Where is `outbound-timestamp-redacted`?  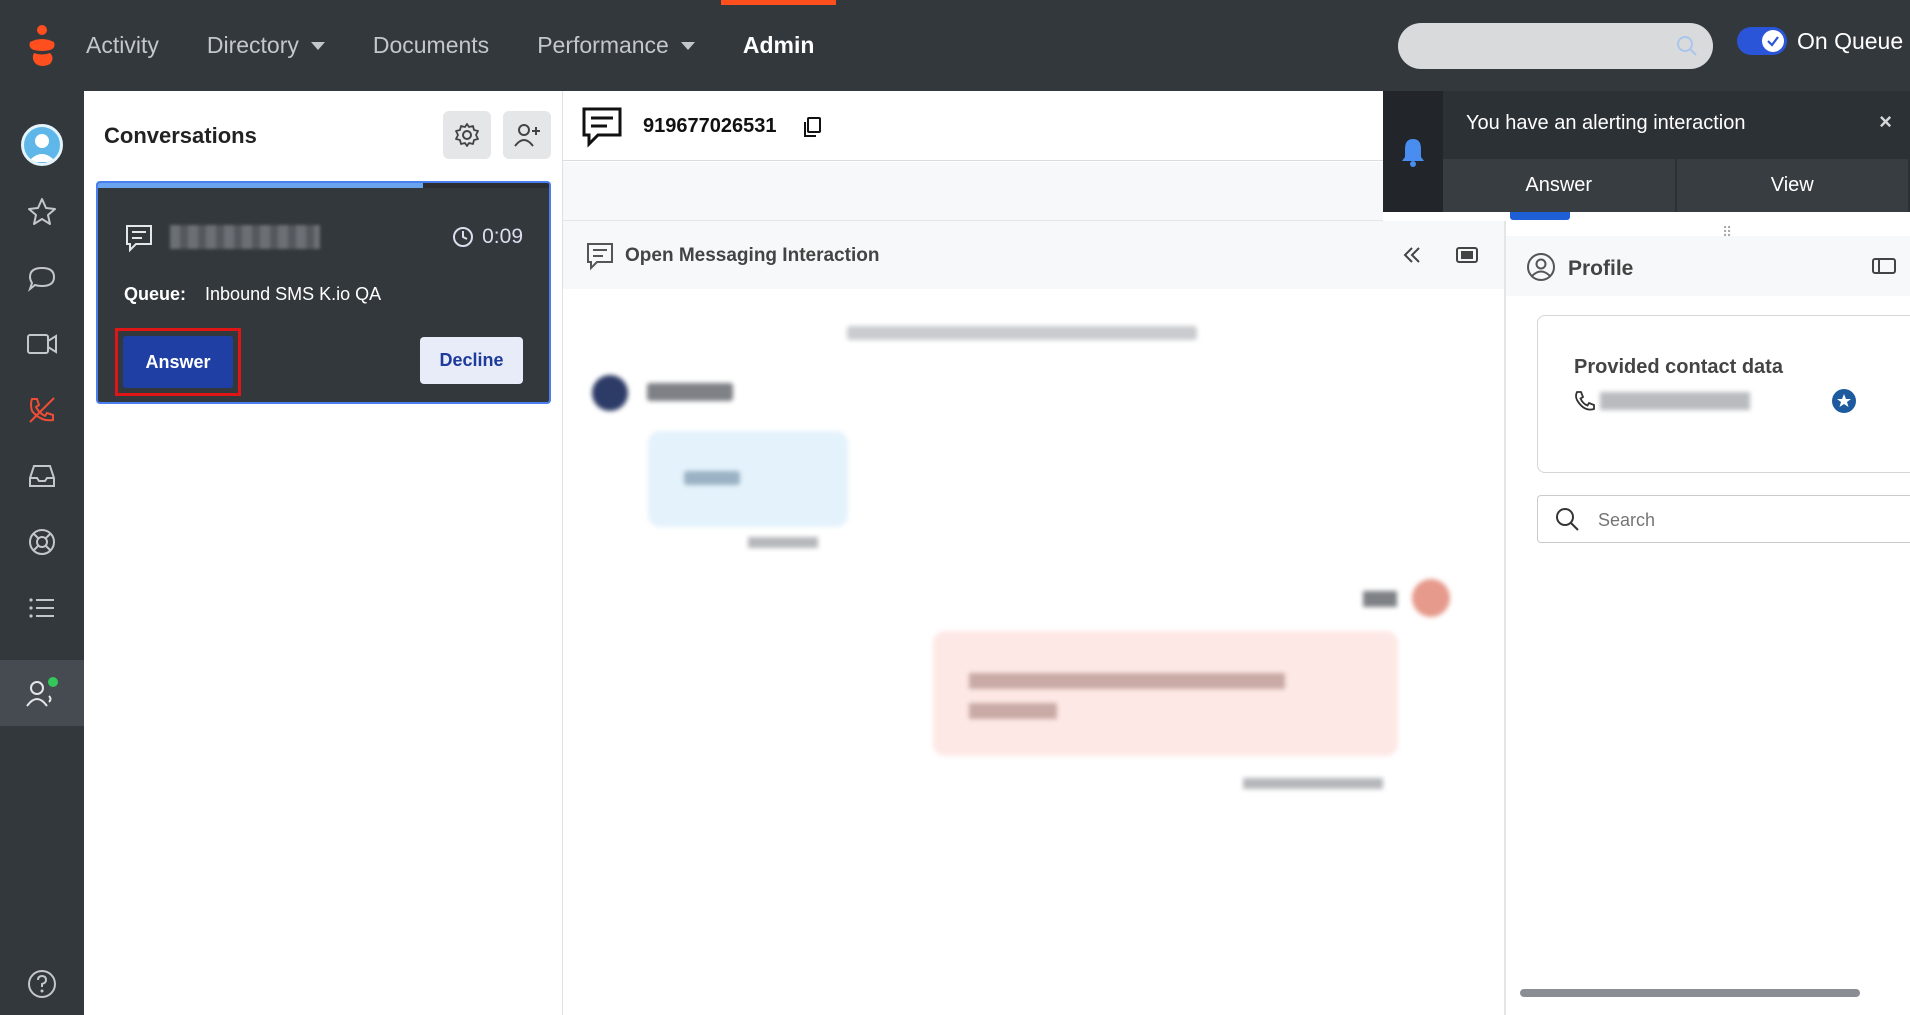 outbound-timestamp-redacted is located at coordinates (1313, 783).